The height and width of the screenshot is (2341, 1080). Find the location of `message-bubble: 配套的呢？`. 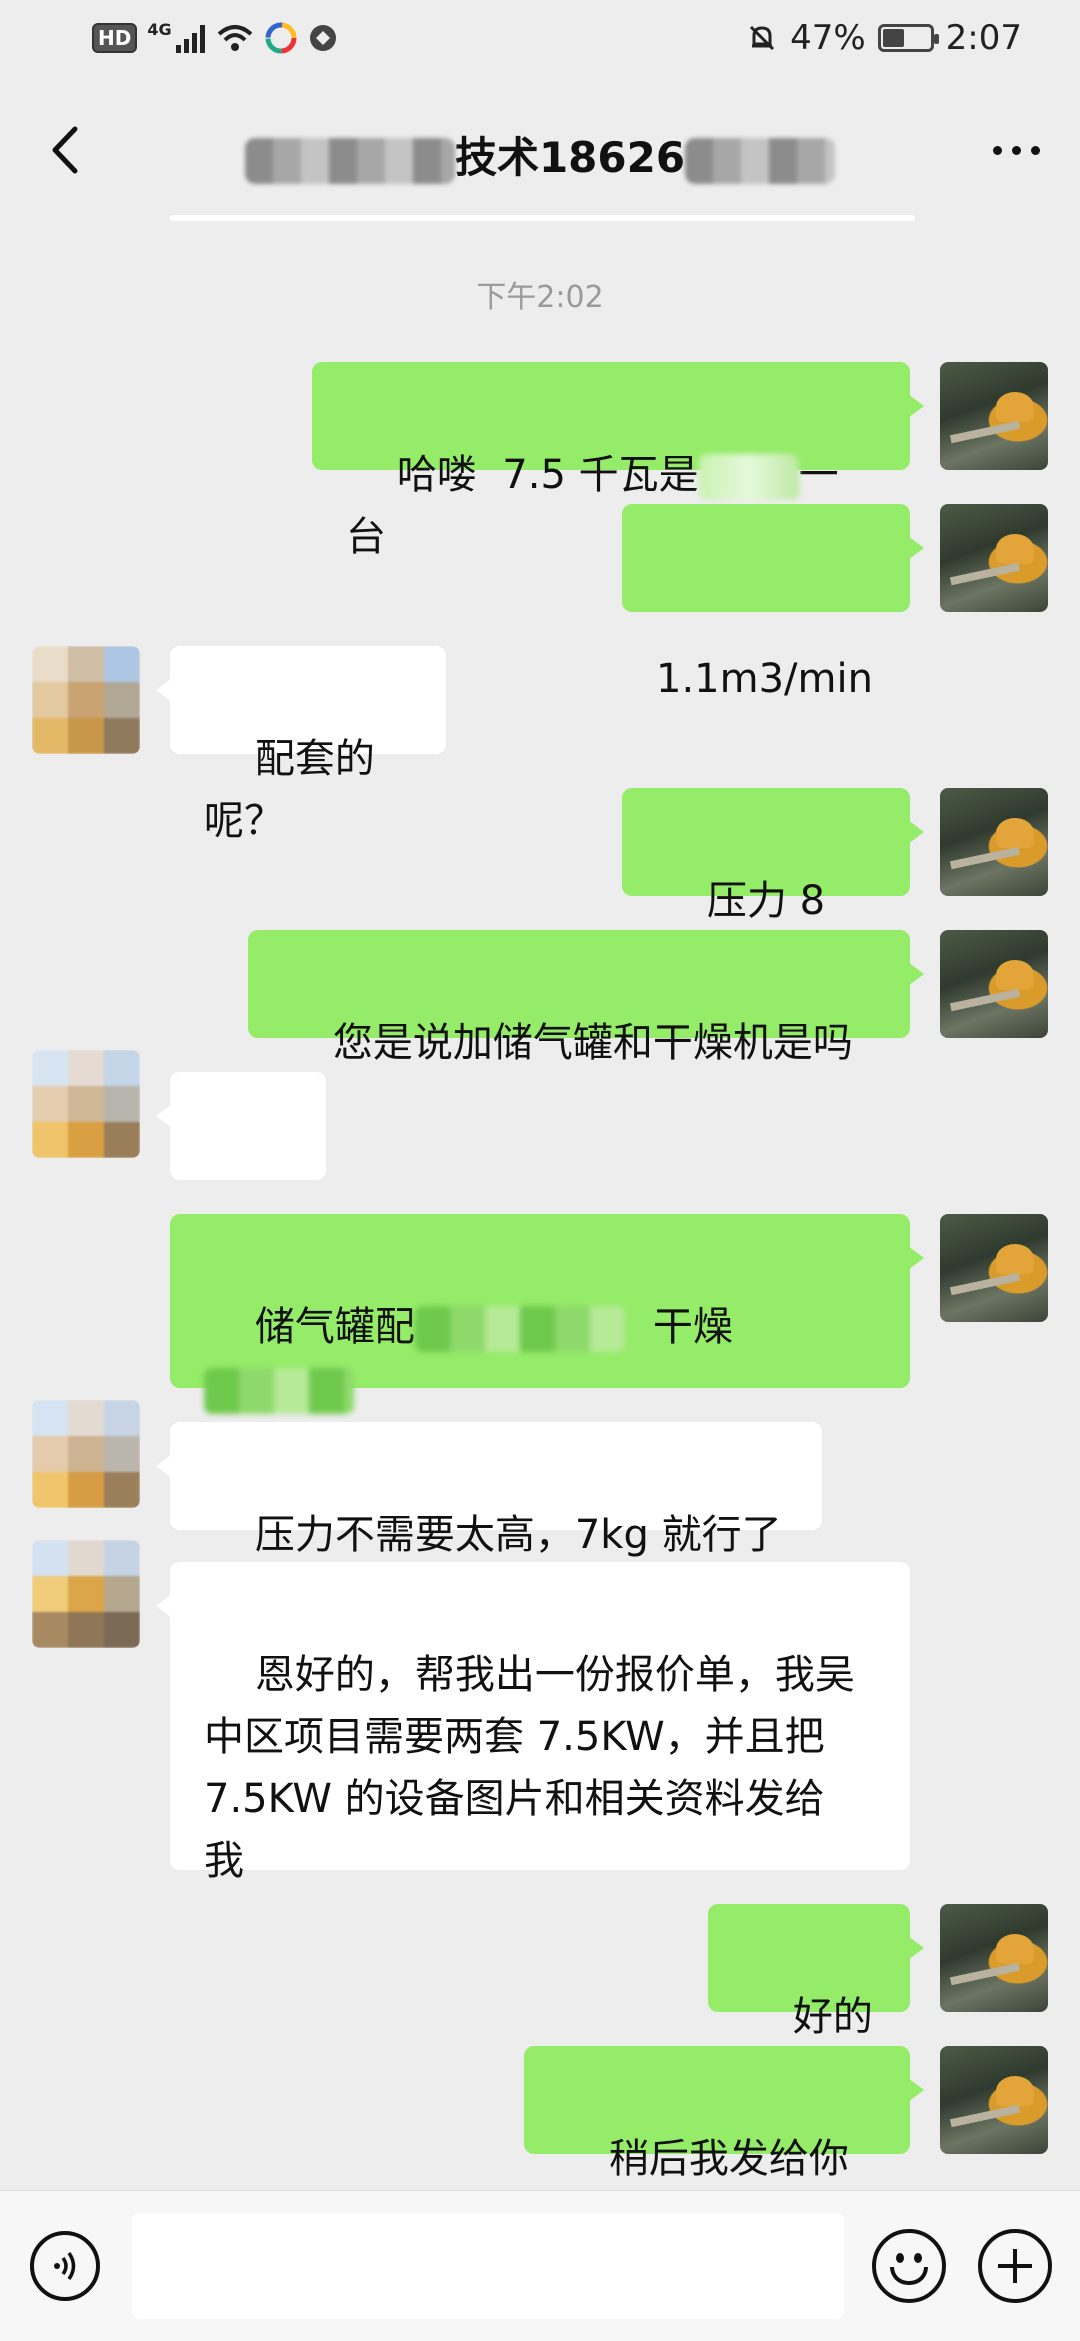

message-bubble: 配套的呢？ is located at coordinates (301, 745).